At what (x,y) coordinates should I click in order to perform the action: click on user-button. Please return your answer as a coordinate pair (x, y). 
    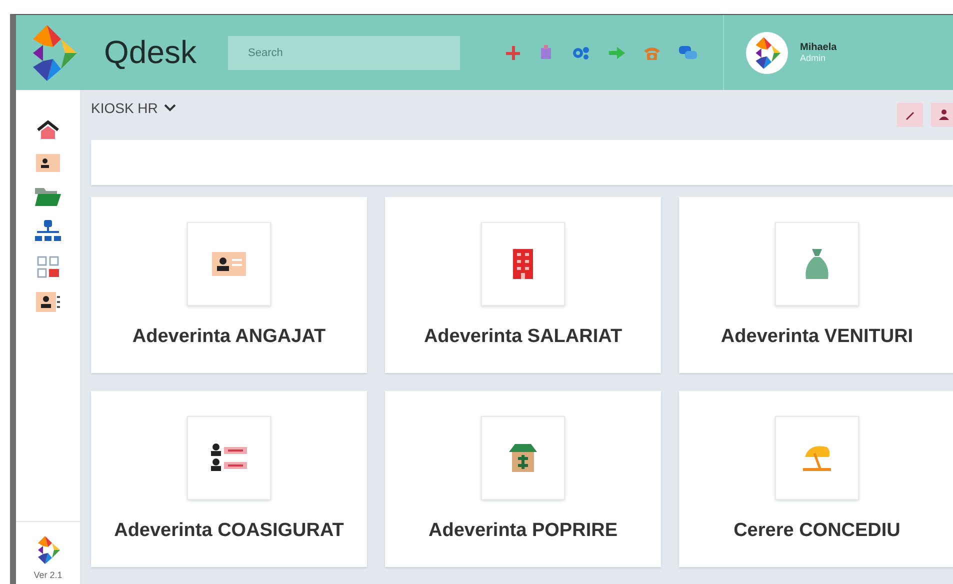
    Looking at the image, I should click on (942, 115).